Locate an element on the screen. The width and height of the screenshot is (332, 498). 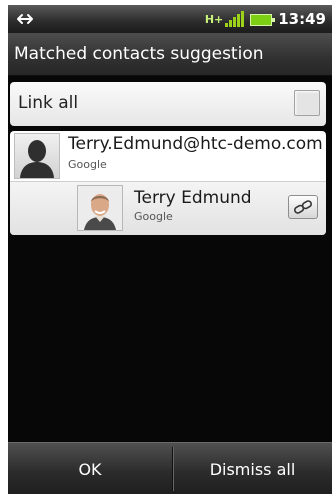
list-item: Terry Edmund Google is located at coordinates (168, 208).